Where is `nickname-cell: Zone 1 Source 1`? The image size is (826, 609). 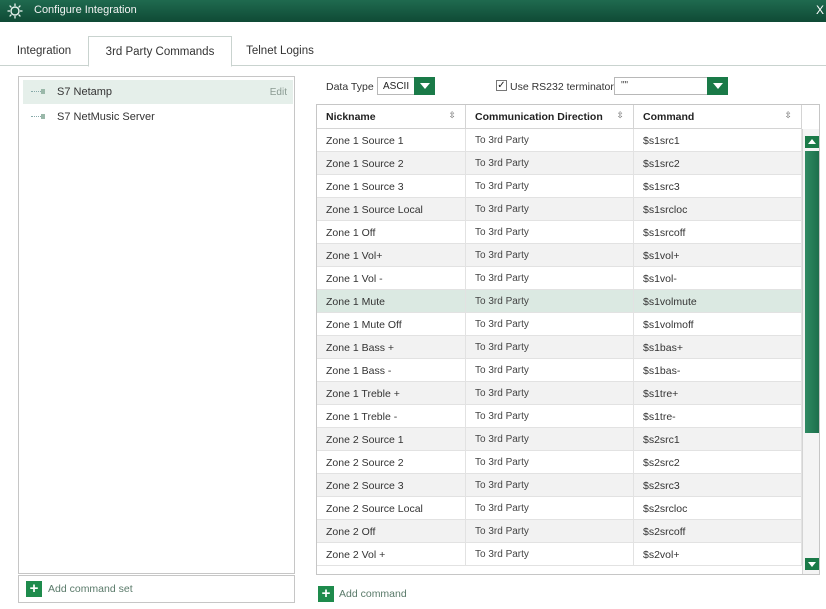
nickname-cell: Zone 1 Source 1 is located at coordinates (391, 140).